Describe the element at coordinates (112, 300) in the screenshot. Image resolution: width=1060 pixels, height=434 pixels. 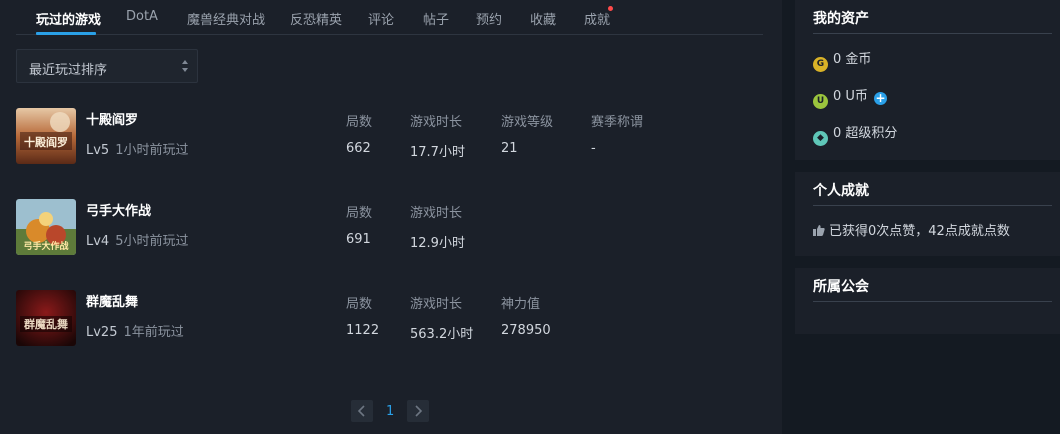
I see `game-name: 群魔乱舞` at that location.